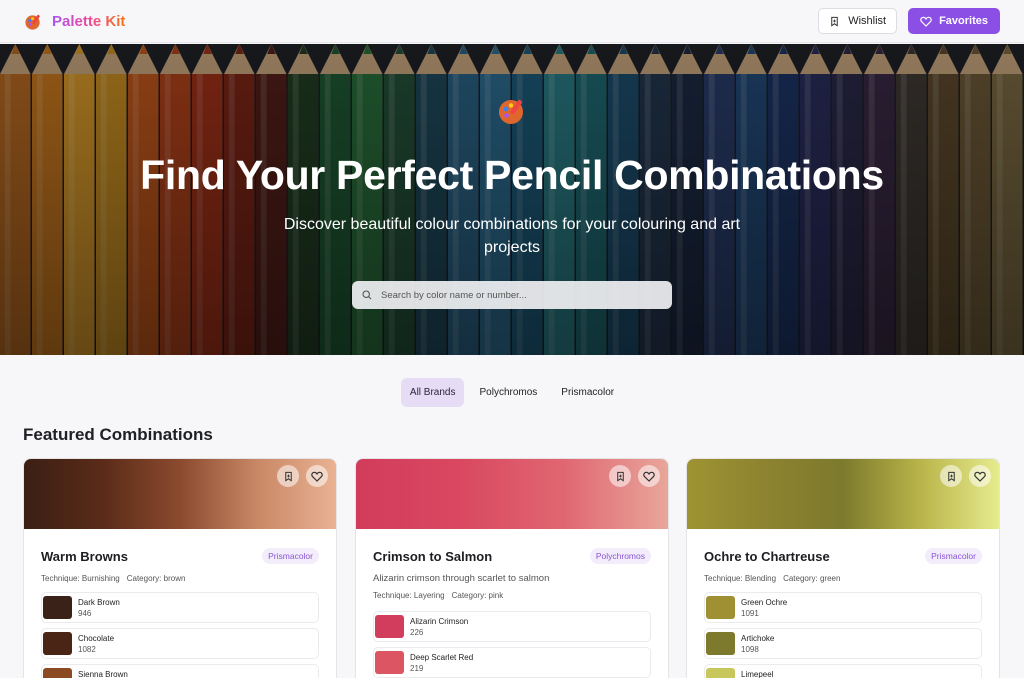  What do you see at coordinates (85, 613) in the screenshot?
I see `color-number: 946` at bounding box center [85, 613].